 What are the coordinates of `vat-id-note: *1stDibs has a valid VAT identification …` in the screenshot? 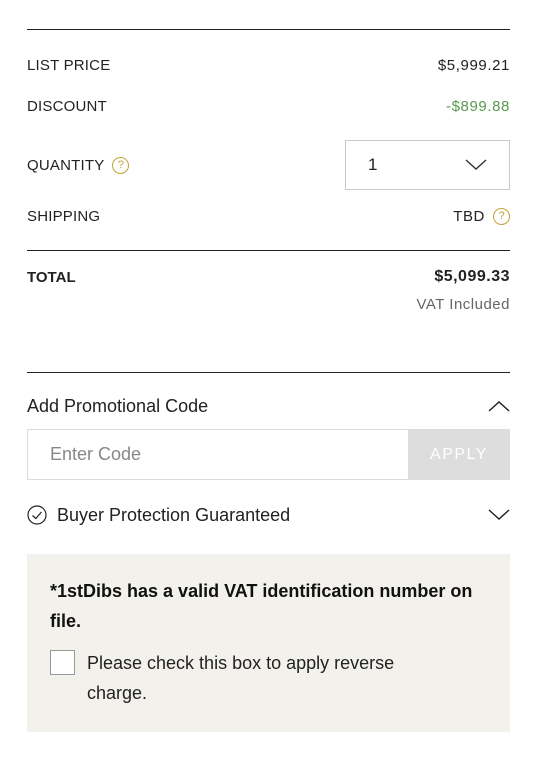 It's located at (261, 606).